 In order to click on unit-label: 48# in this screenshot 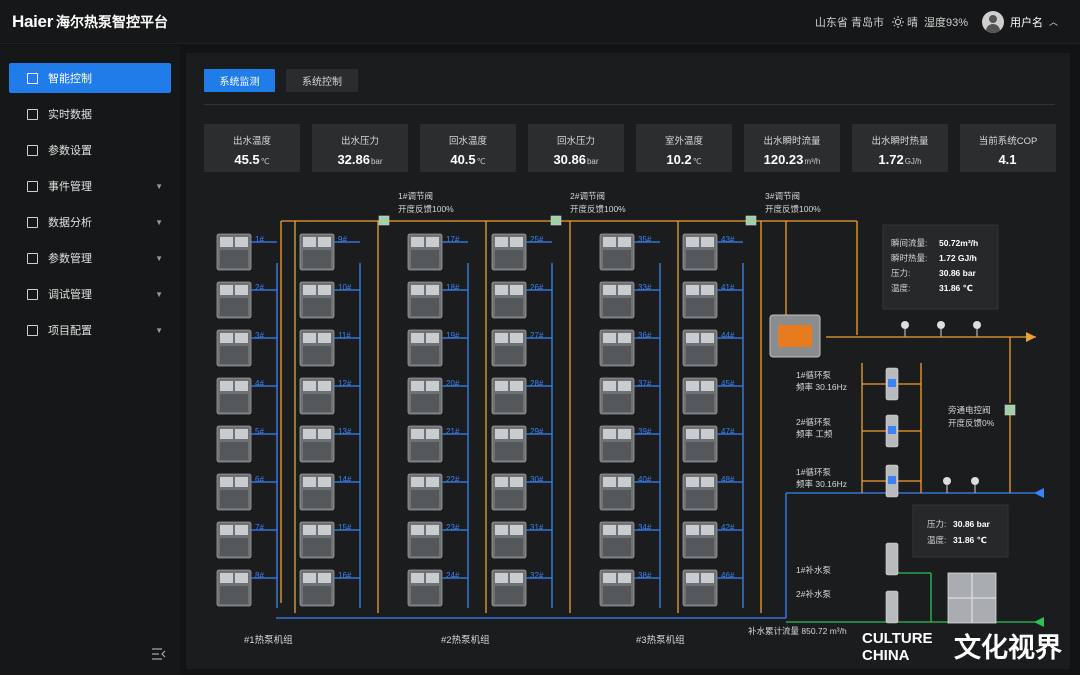, I will do `click(728, 479)`.